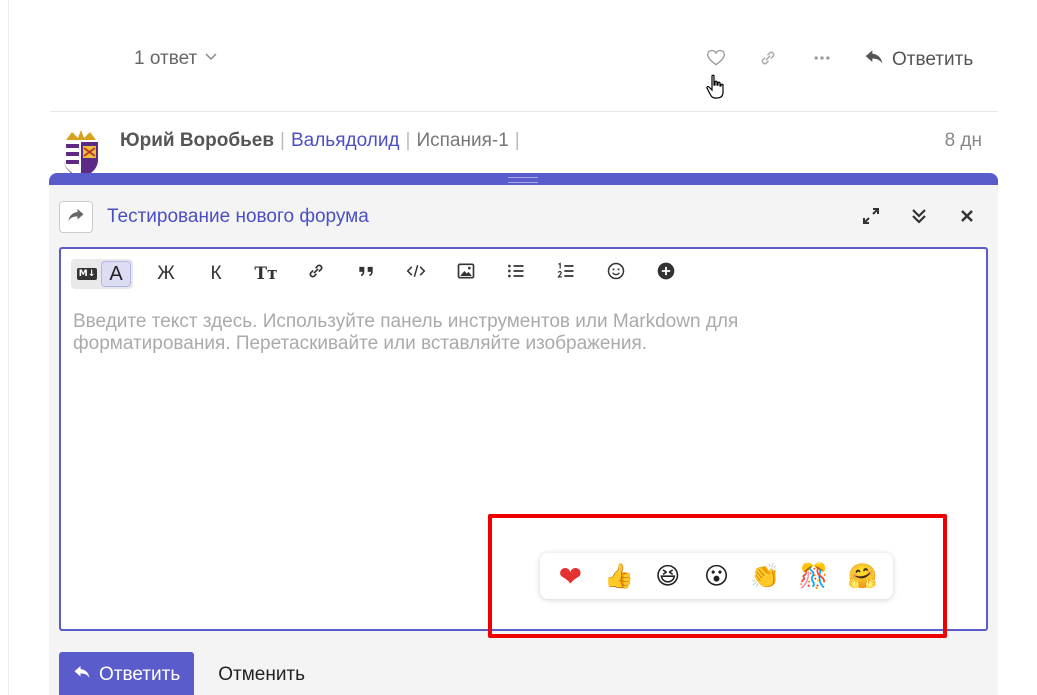 The height and width of the screenshot is (695, 1037). What do you see at coordinates (211, 59) in the screenshot?
I see `chevron-down-icon` at bounding box center [211, 59].